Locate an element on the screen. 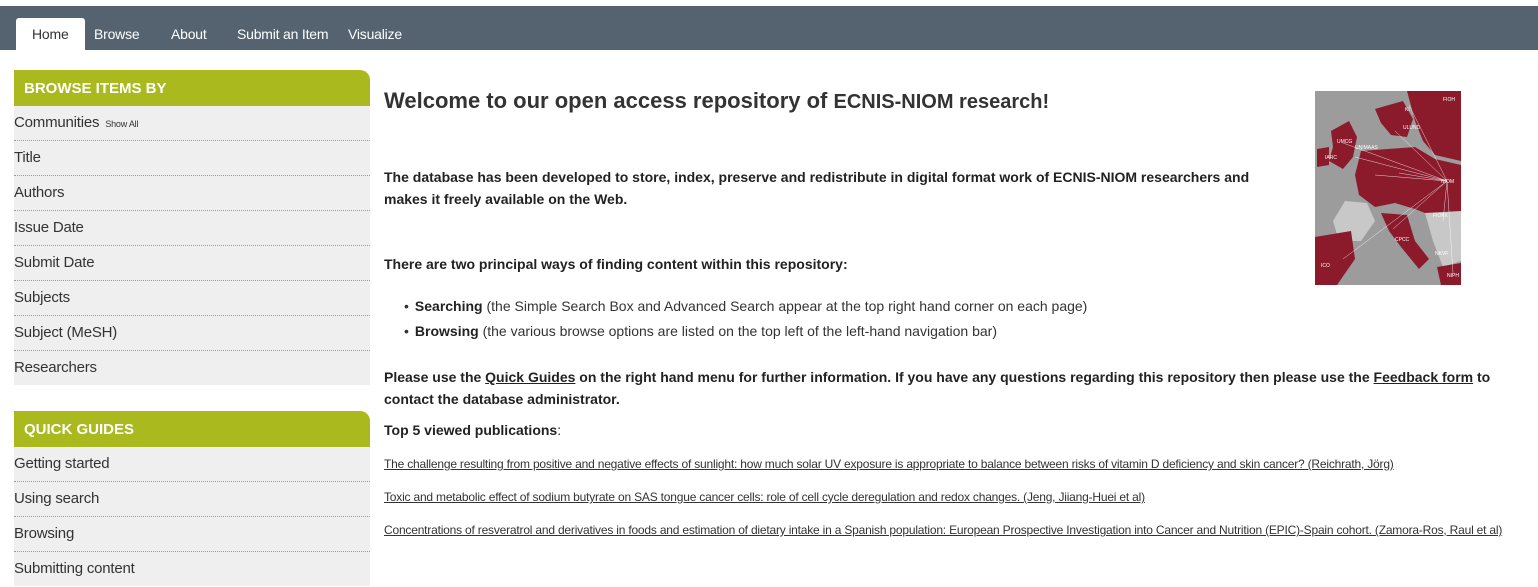 The width and height of the screenshot is (1538, 587). guide-using-search: Using search is located at coordinates (192, 499).